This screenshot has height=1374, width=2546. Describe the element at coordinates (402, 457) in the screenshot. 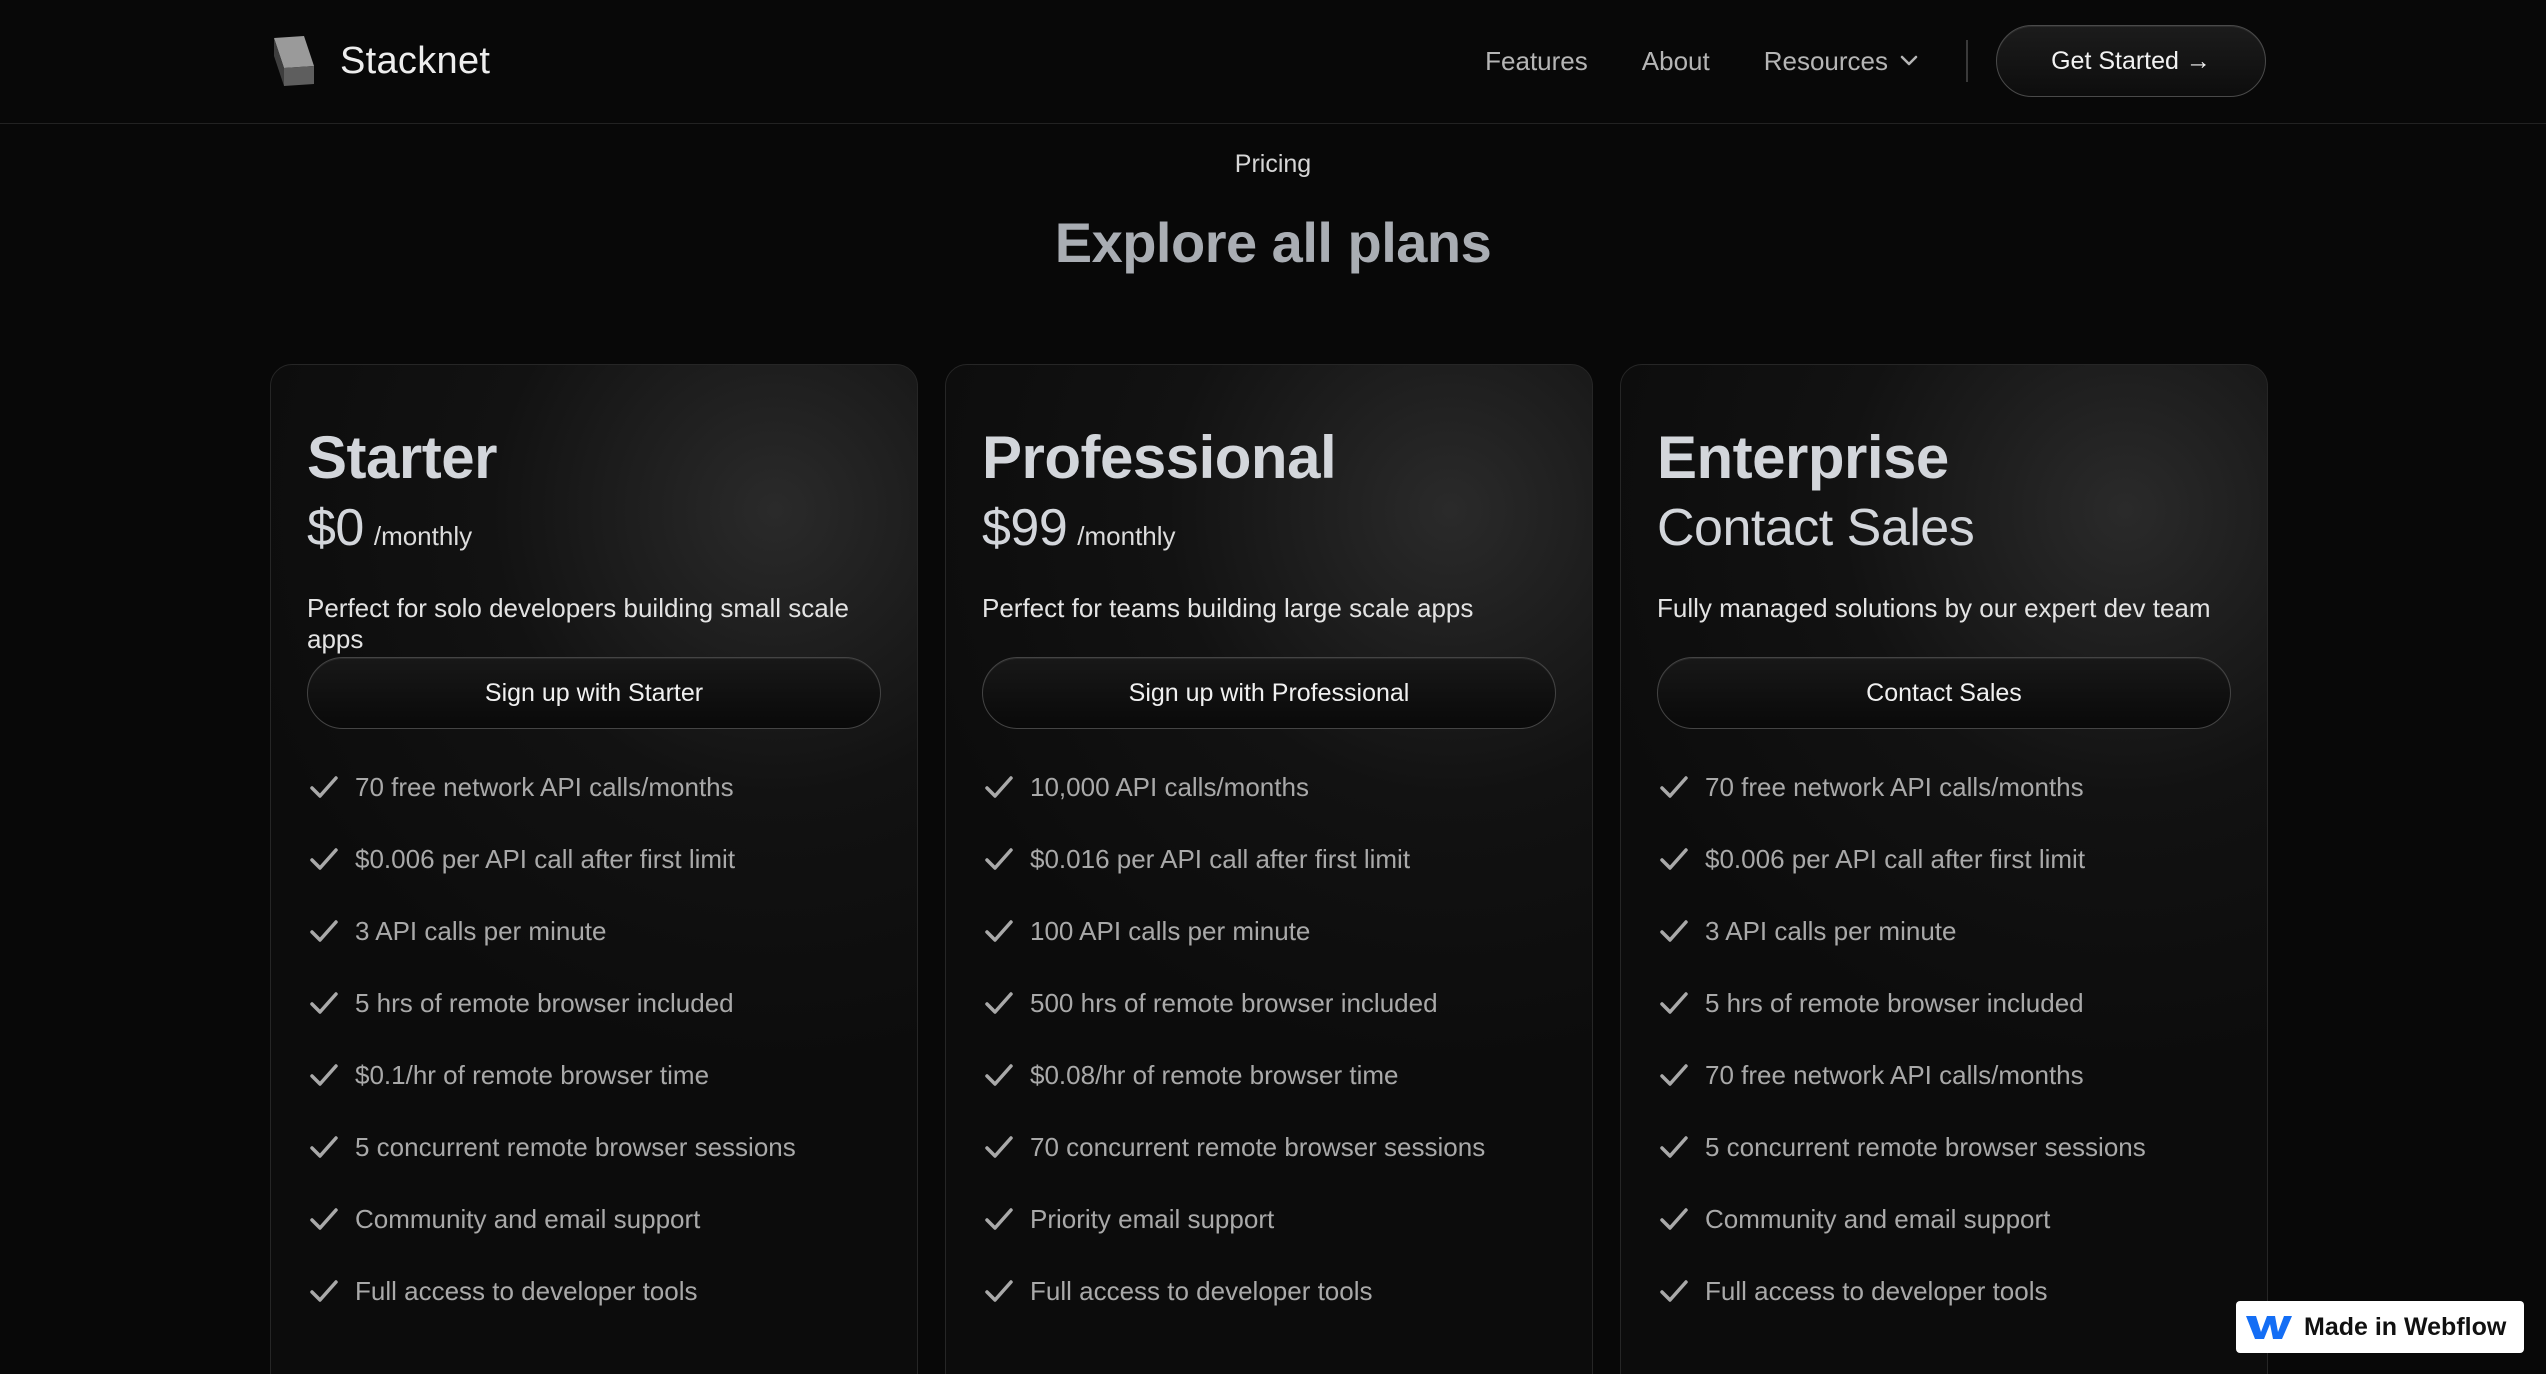

I see `plan-name: Starter` at that location.